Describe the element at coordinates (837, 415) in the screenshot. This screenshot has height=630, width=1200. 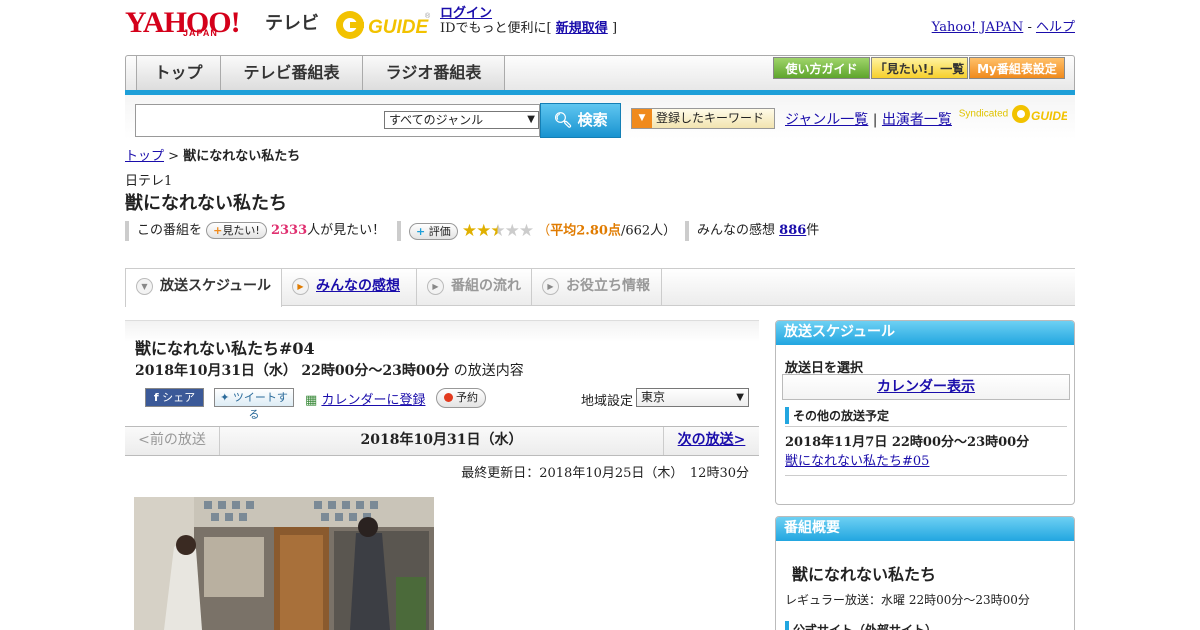
I see `other-schedule-title: その他の放送予定` at that location.